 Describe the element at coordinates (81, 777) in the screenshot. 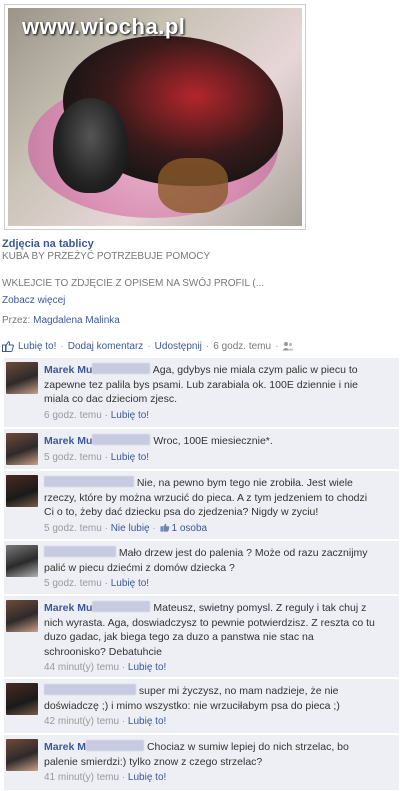

I see `comment-time: 41 minut(y) temu` at that location.